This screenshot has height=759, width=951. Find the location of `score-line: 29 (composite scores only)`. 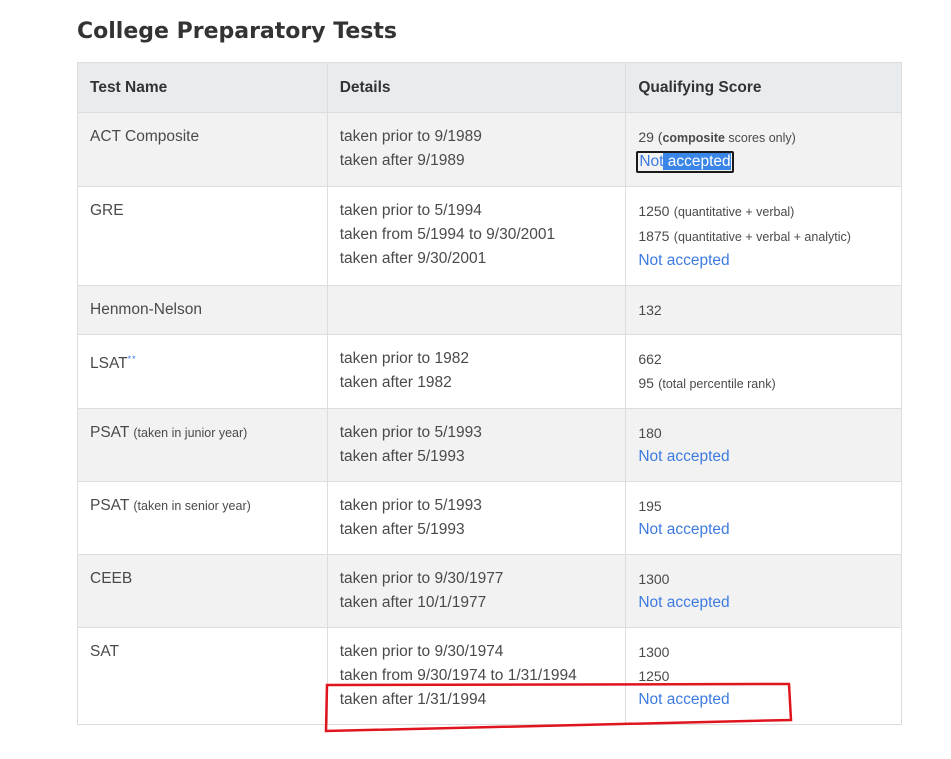

score-line: 29 (composite scores only) is located at coordinates (717, 137).